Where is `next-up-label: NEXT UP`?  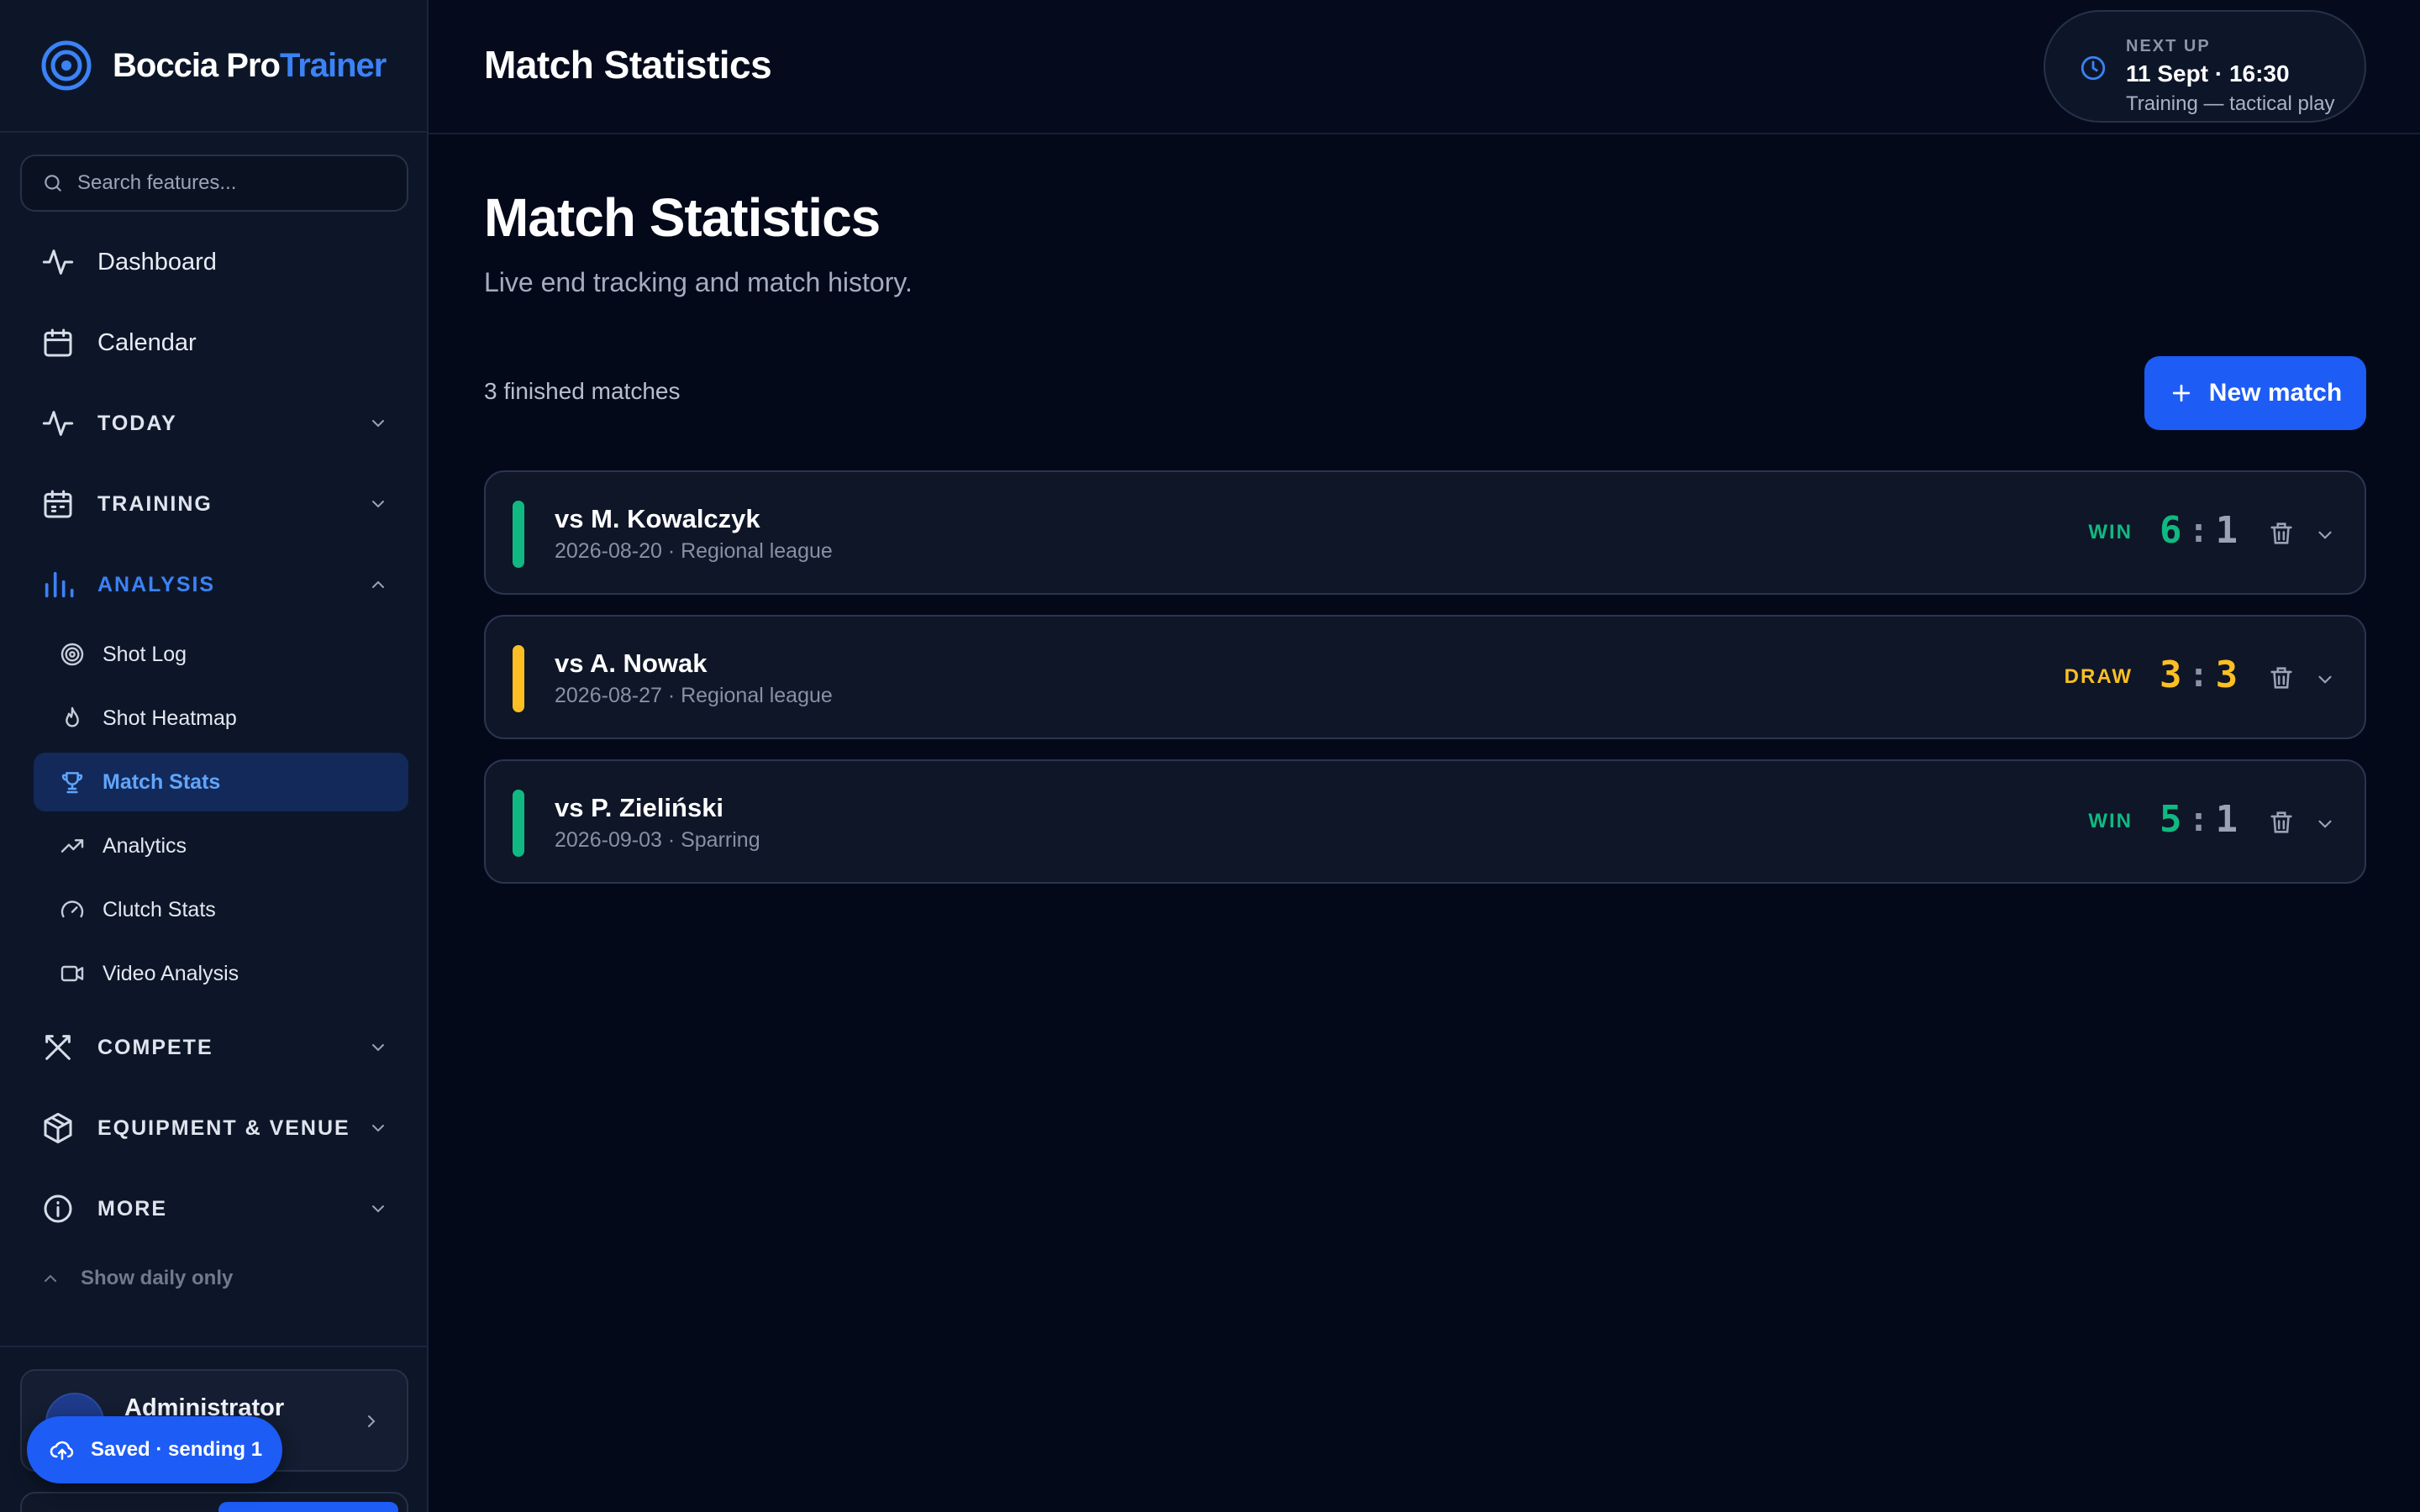 next-up-label: NEXT UP is located at coordinates (2168, 46).